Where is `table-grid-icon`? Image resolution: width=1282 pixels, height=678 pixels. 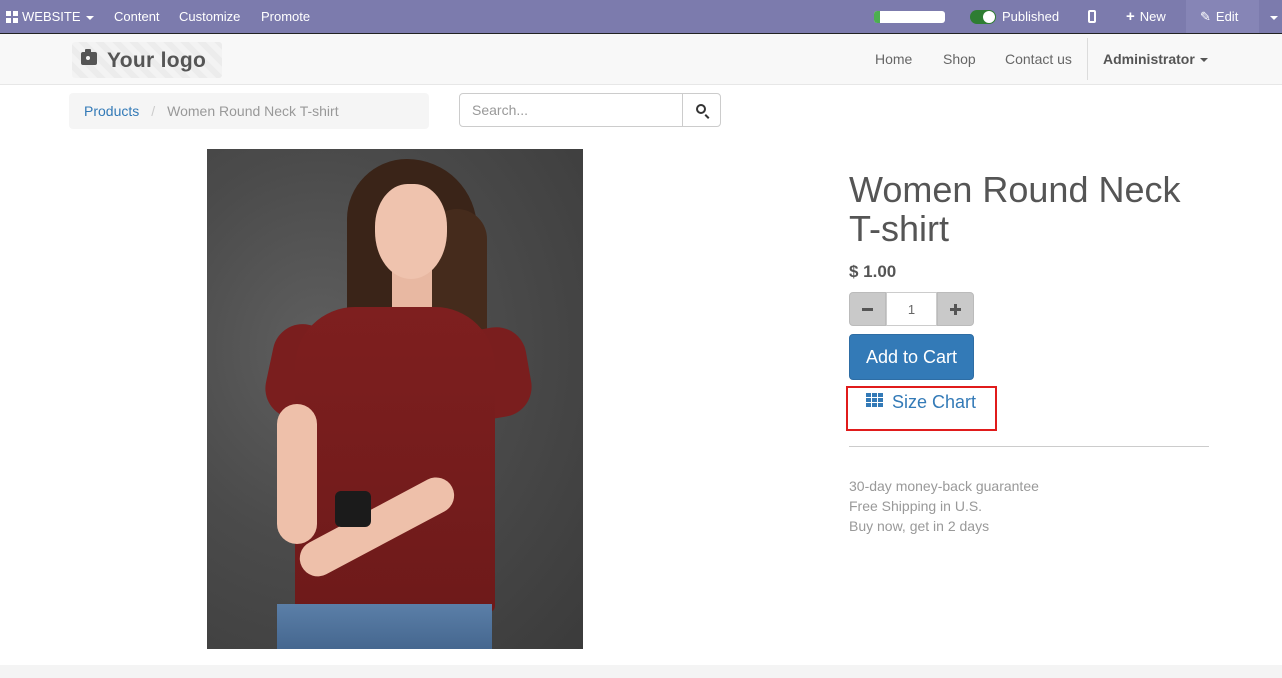 table-grid-icon is located at coordinates (874, 400).